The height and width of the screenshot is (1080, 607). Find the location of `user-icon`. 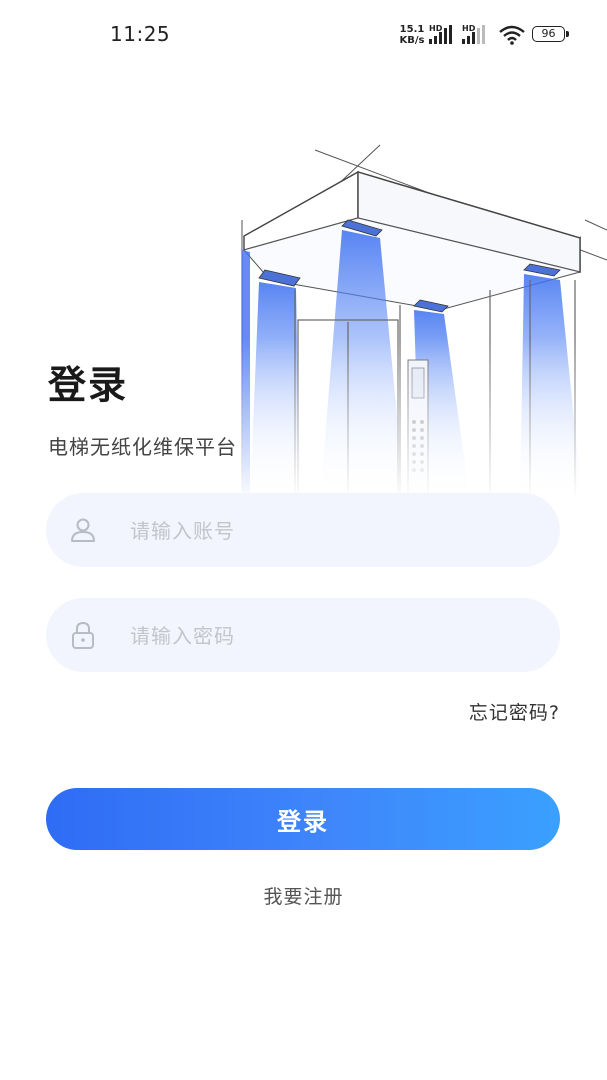

user-icon is located at coordinates (83, 530).